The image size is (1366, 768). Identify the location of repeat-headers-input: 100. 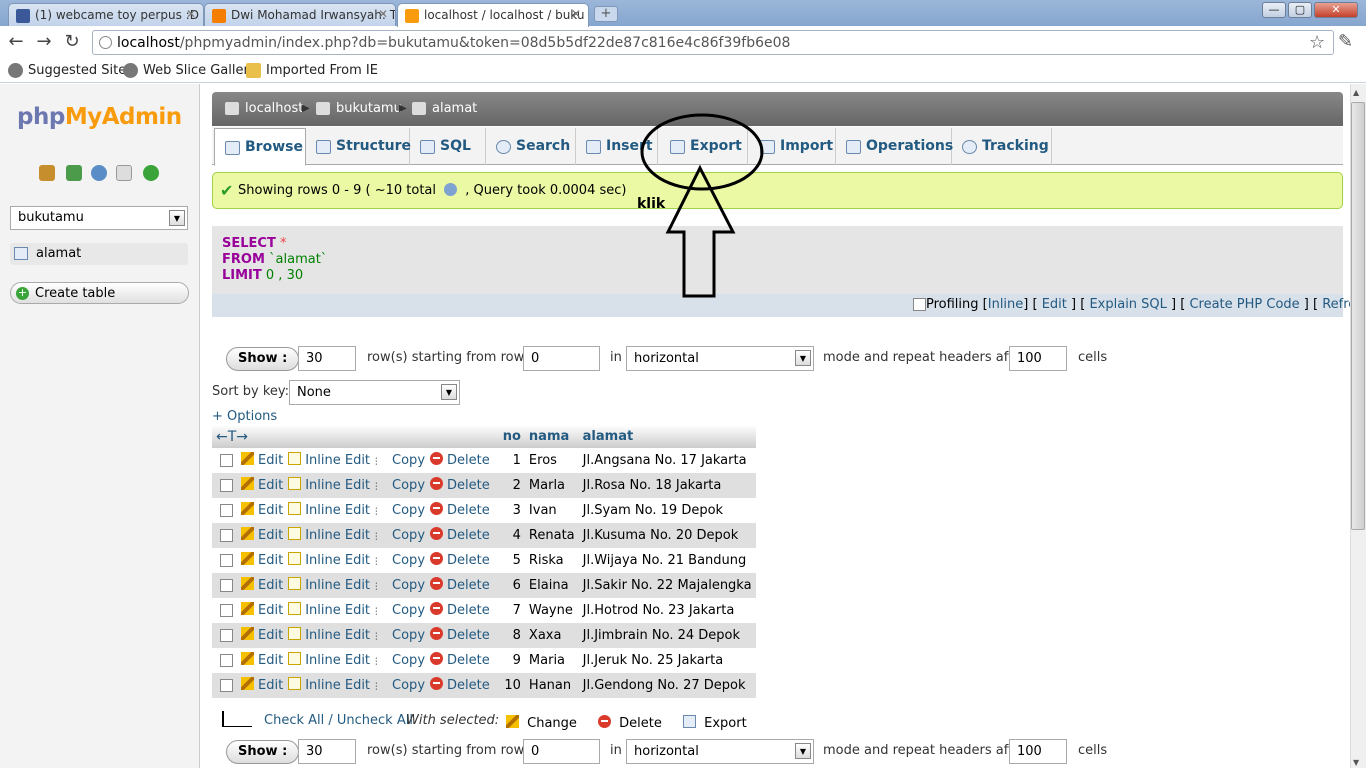
(1038, 358).